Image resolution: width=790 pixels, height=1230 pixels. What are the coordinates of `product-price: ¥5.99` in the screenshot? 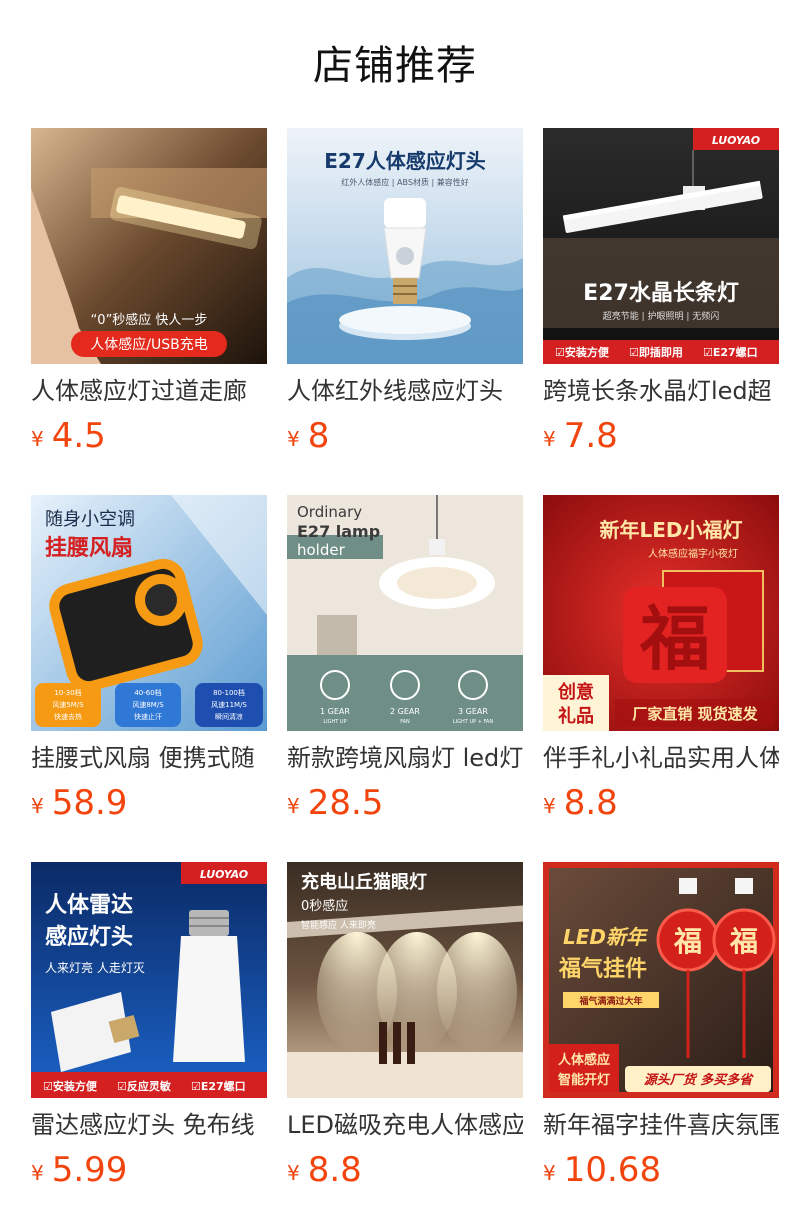 It's located at (79, 1170).